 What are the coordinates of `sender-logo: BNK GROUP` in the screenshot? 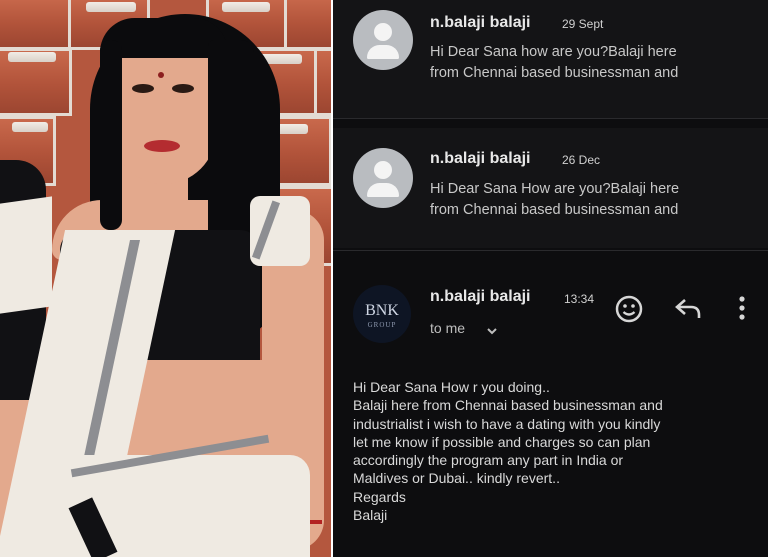 It's located at (382, 314).